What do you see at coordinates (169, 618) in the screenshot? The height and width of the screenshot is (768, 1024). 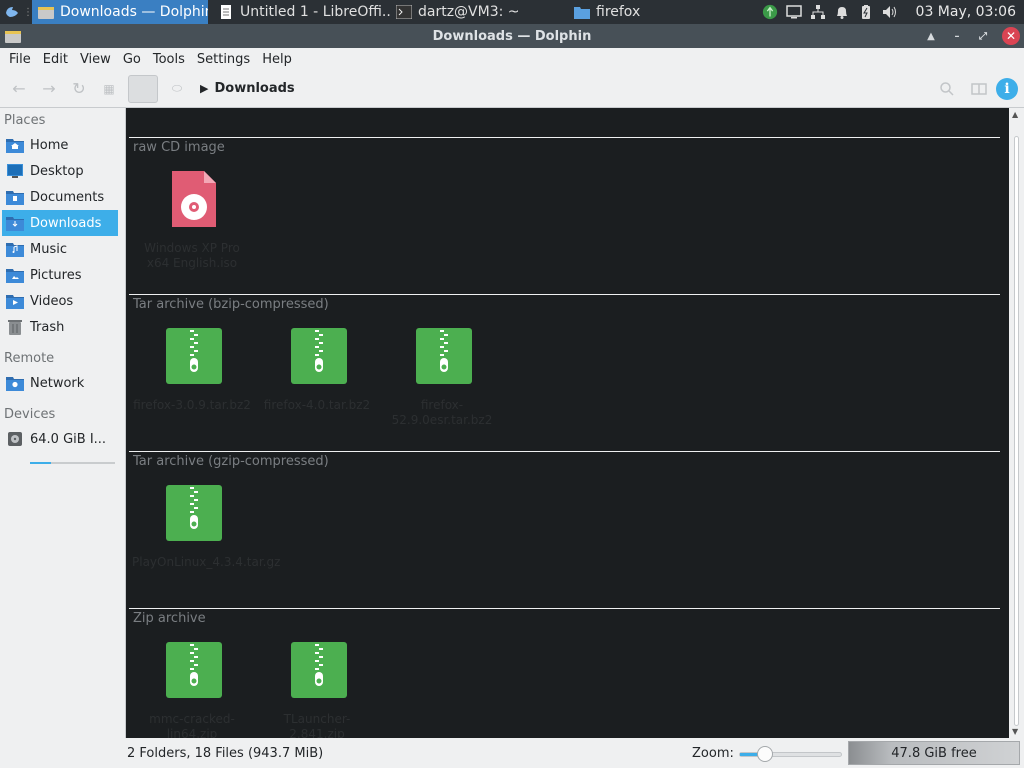 I see `group-heading: Zip archive` at bounding box center [169, 618].